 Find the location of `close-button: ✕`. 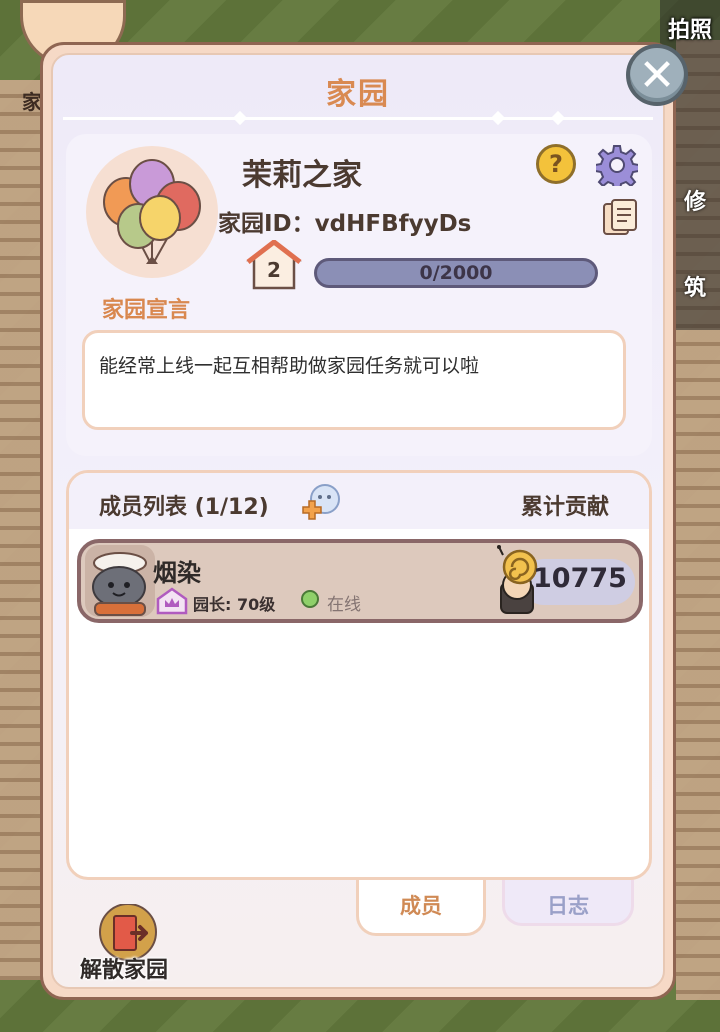

close-button: ✕ is located at coordinates (657, 75).